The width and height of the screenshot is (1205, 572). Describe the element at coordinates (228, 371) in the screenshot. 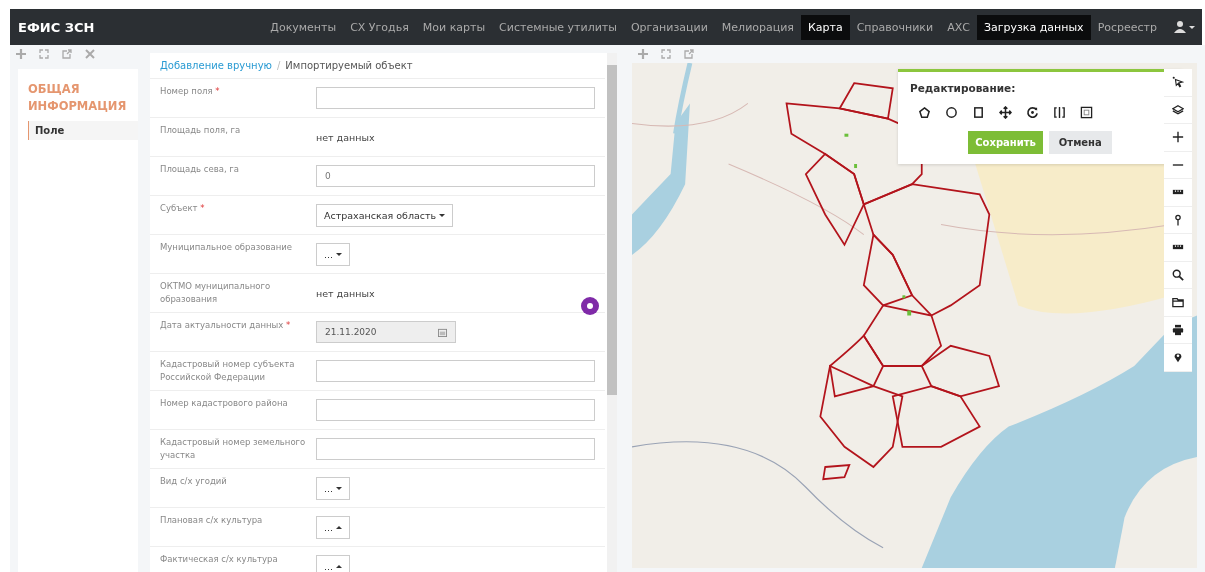

I see `field-label: Кадастровый номер субъекта Российской Федерации` at that location.